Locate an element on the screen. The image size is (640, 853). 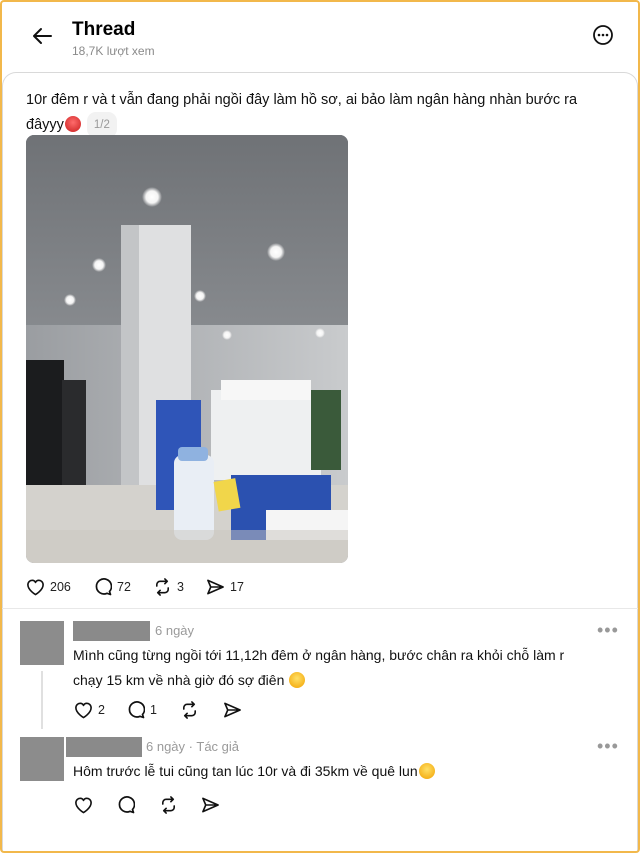
view-count: 18,7K lượt xem is located at coordinates (113, 51).